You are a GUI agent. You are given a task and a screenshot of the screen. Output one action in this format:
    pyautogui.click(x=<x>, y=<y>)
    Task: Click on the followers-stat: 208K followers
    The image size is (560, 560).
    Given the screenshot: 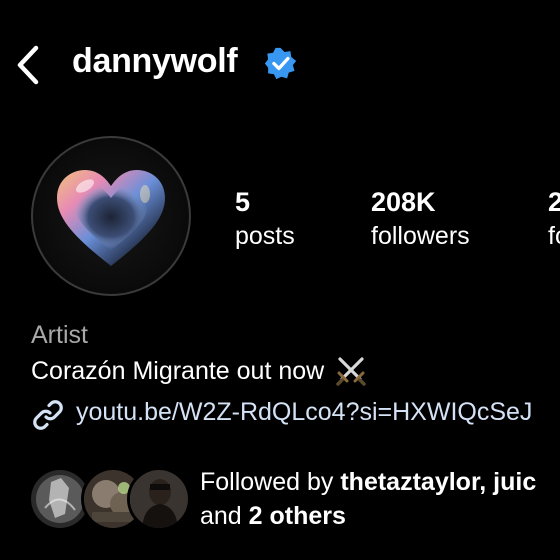 What is the action you would take?
    pyautogui.click(x=420, y=219)
    